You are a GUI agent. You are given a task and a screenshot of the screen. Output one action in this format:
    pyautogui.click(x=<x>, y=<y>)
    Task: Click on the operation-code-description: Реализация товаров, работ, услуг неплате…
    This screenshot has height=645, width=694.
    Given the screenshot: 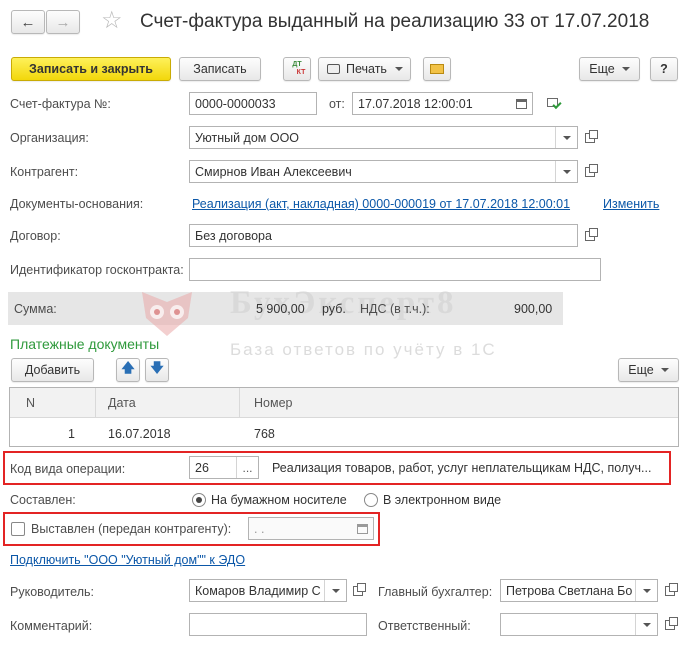 What is the action you would take?
    pyautogui.click(x=462, y=468)
    